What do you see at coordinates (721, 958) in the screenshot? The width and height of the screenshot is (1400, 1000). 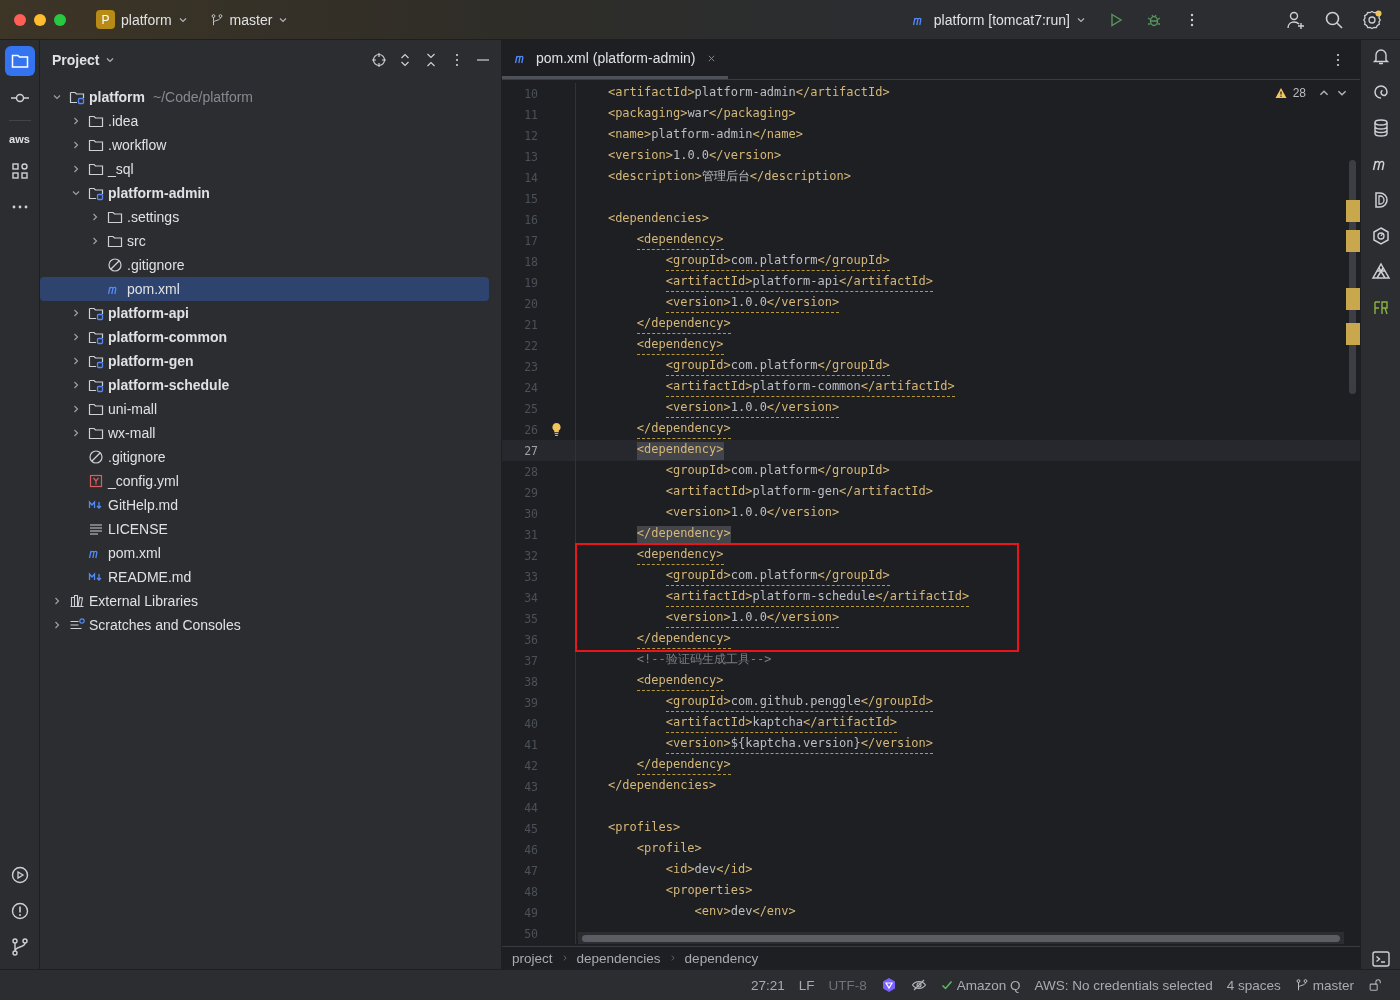 I see `breadcrumb: dependency` at bounding box center [721, 958].